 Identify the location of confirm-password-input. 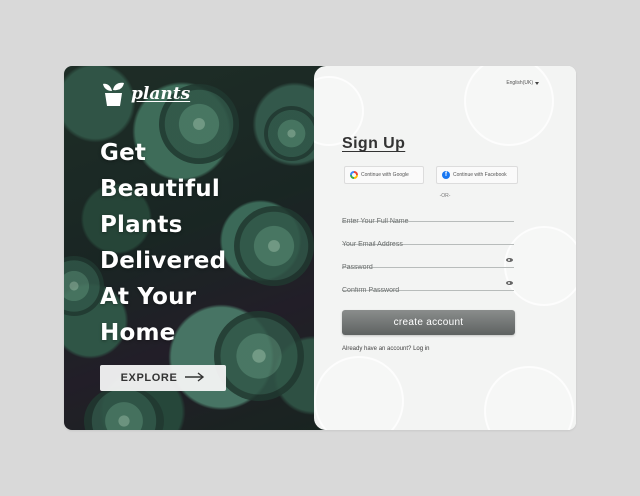
(428, 290).